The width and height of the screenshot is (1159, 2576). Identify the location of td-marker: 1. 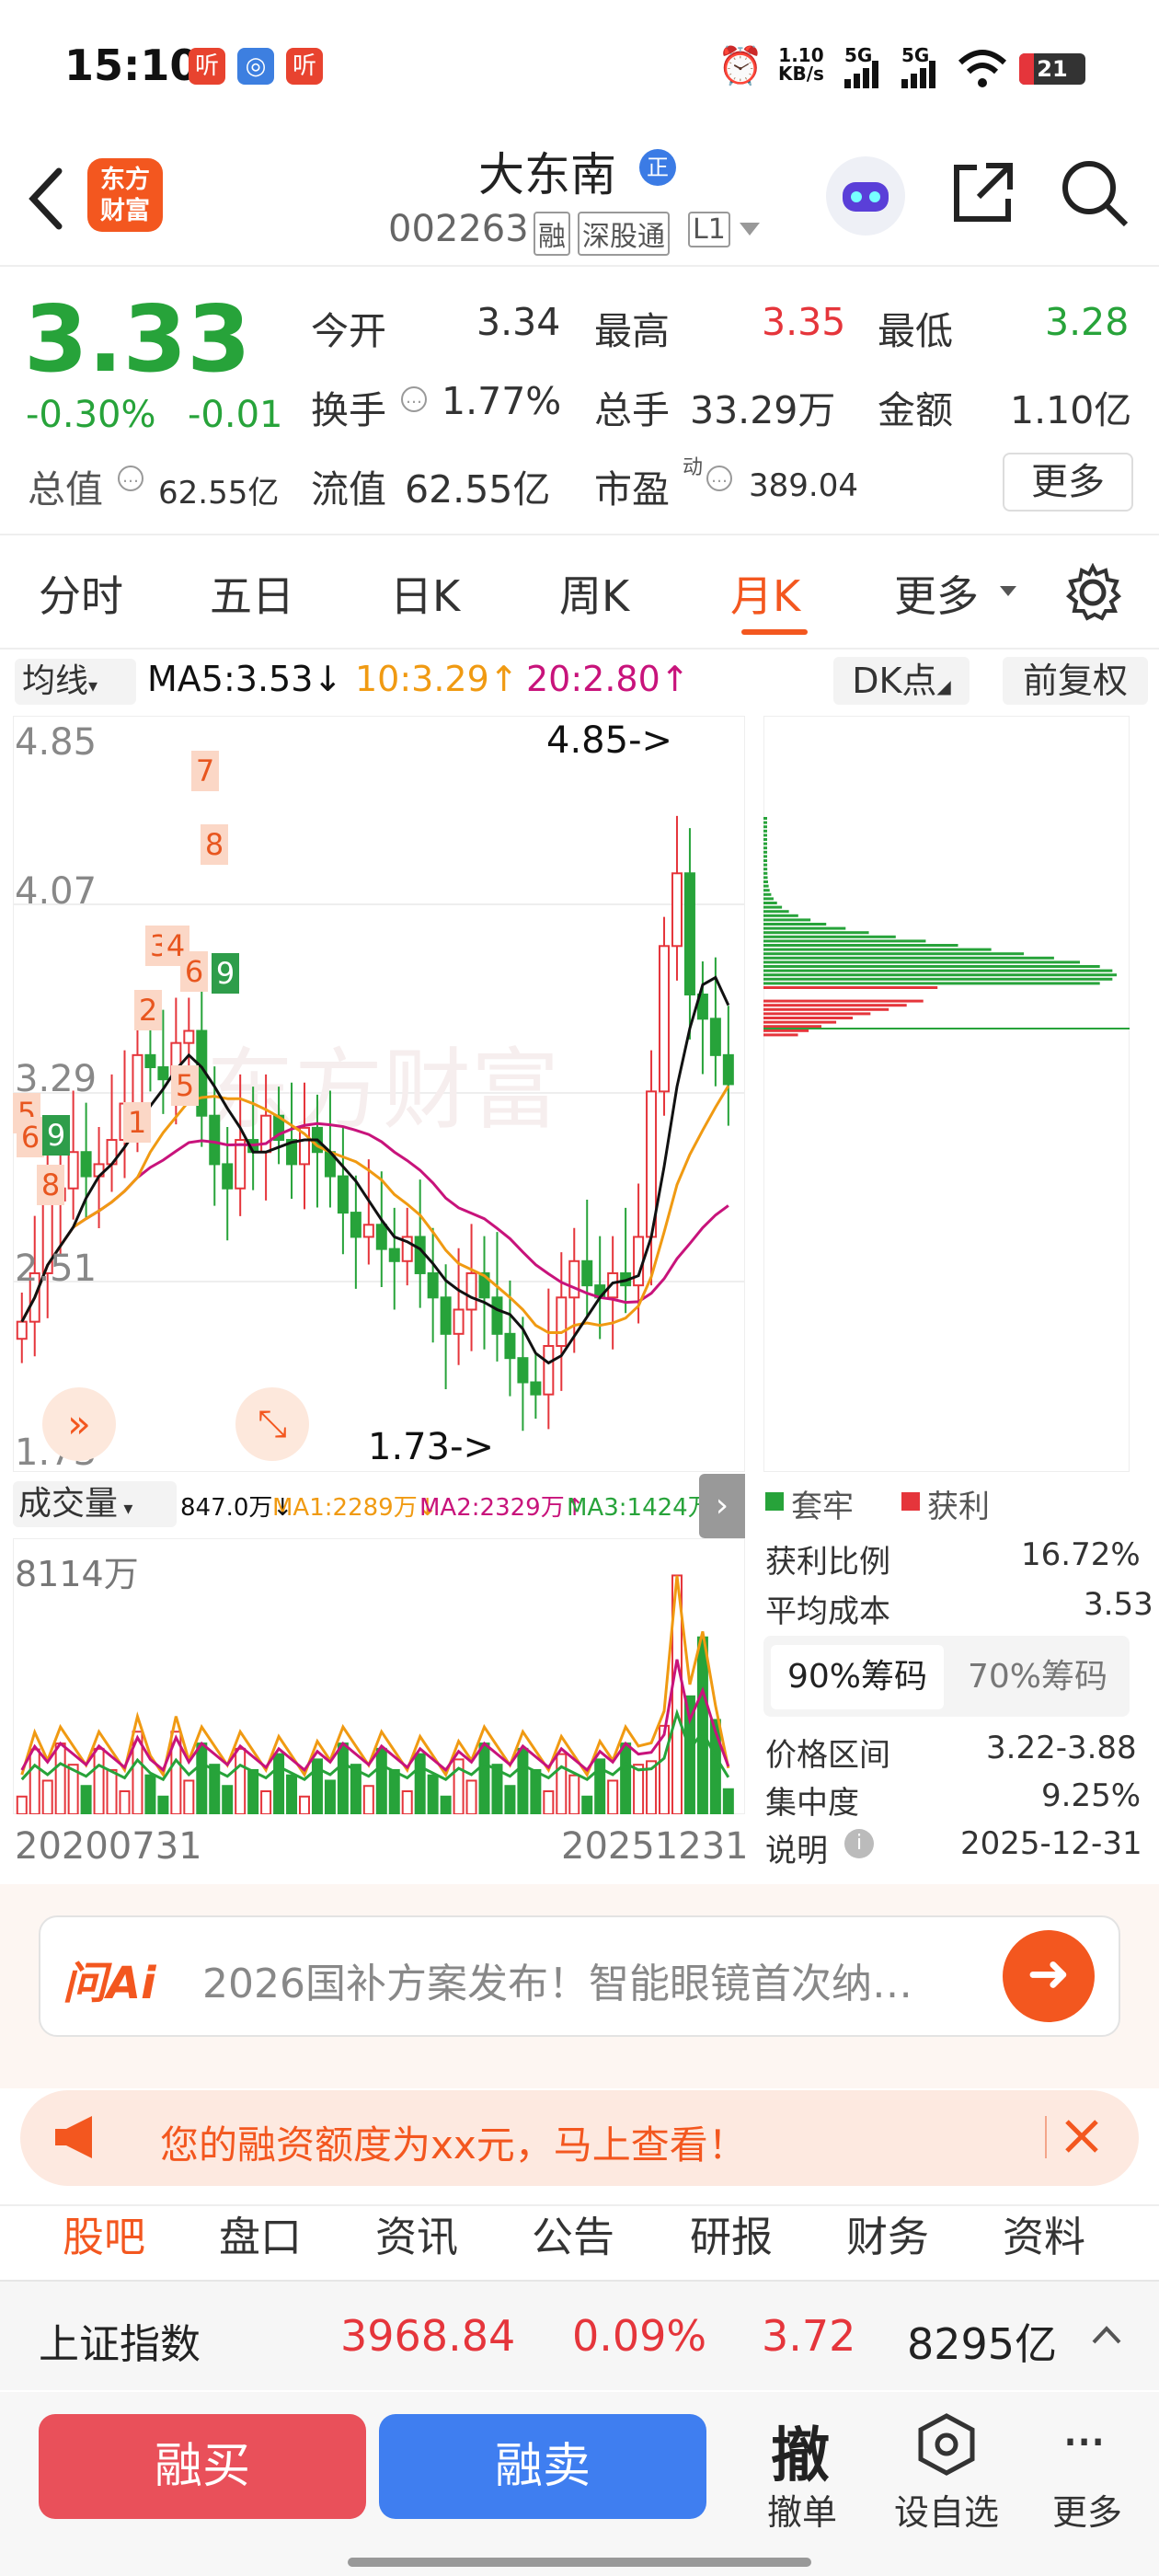
(137, 1122).